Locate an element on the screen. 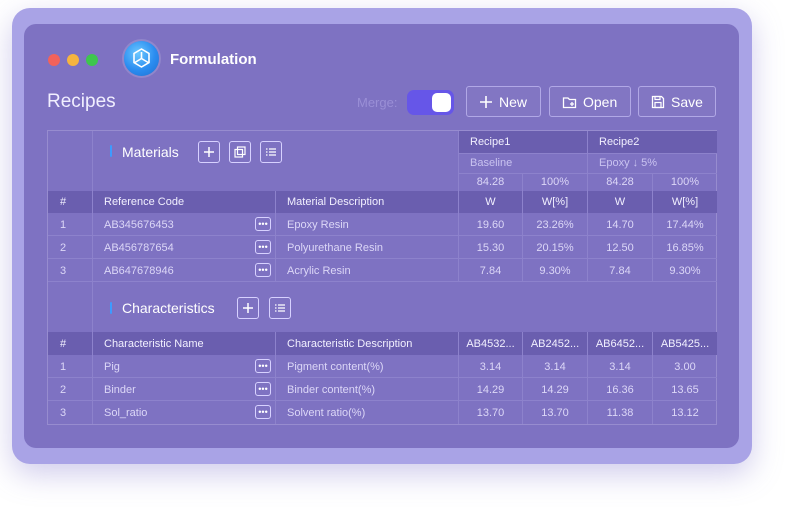  recipe2-total-w: 84.28 is located at coordinates (620, 182).